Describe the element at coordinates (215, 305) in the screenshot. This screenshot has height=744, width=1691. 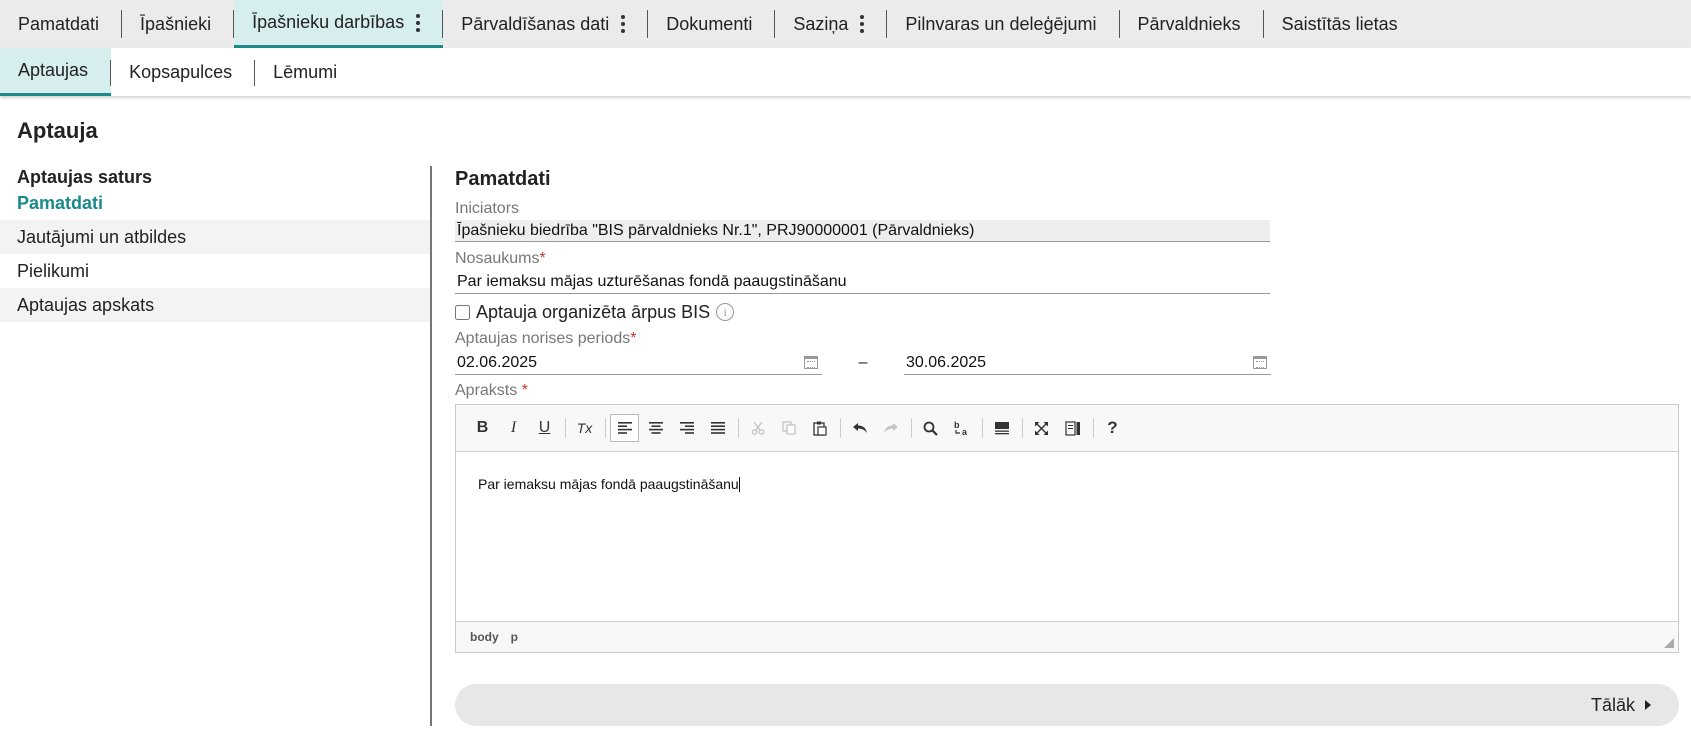
I see `nav-item-overview: Aptaujas apskats` at that location.